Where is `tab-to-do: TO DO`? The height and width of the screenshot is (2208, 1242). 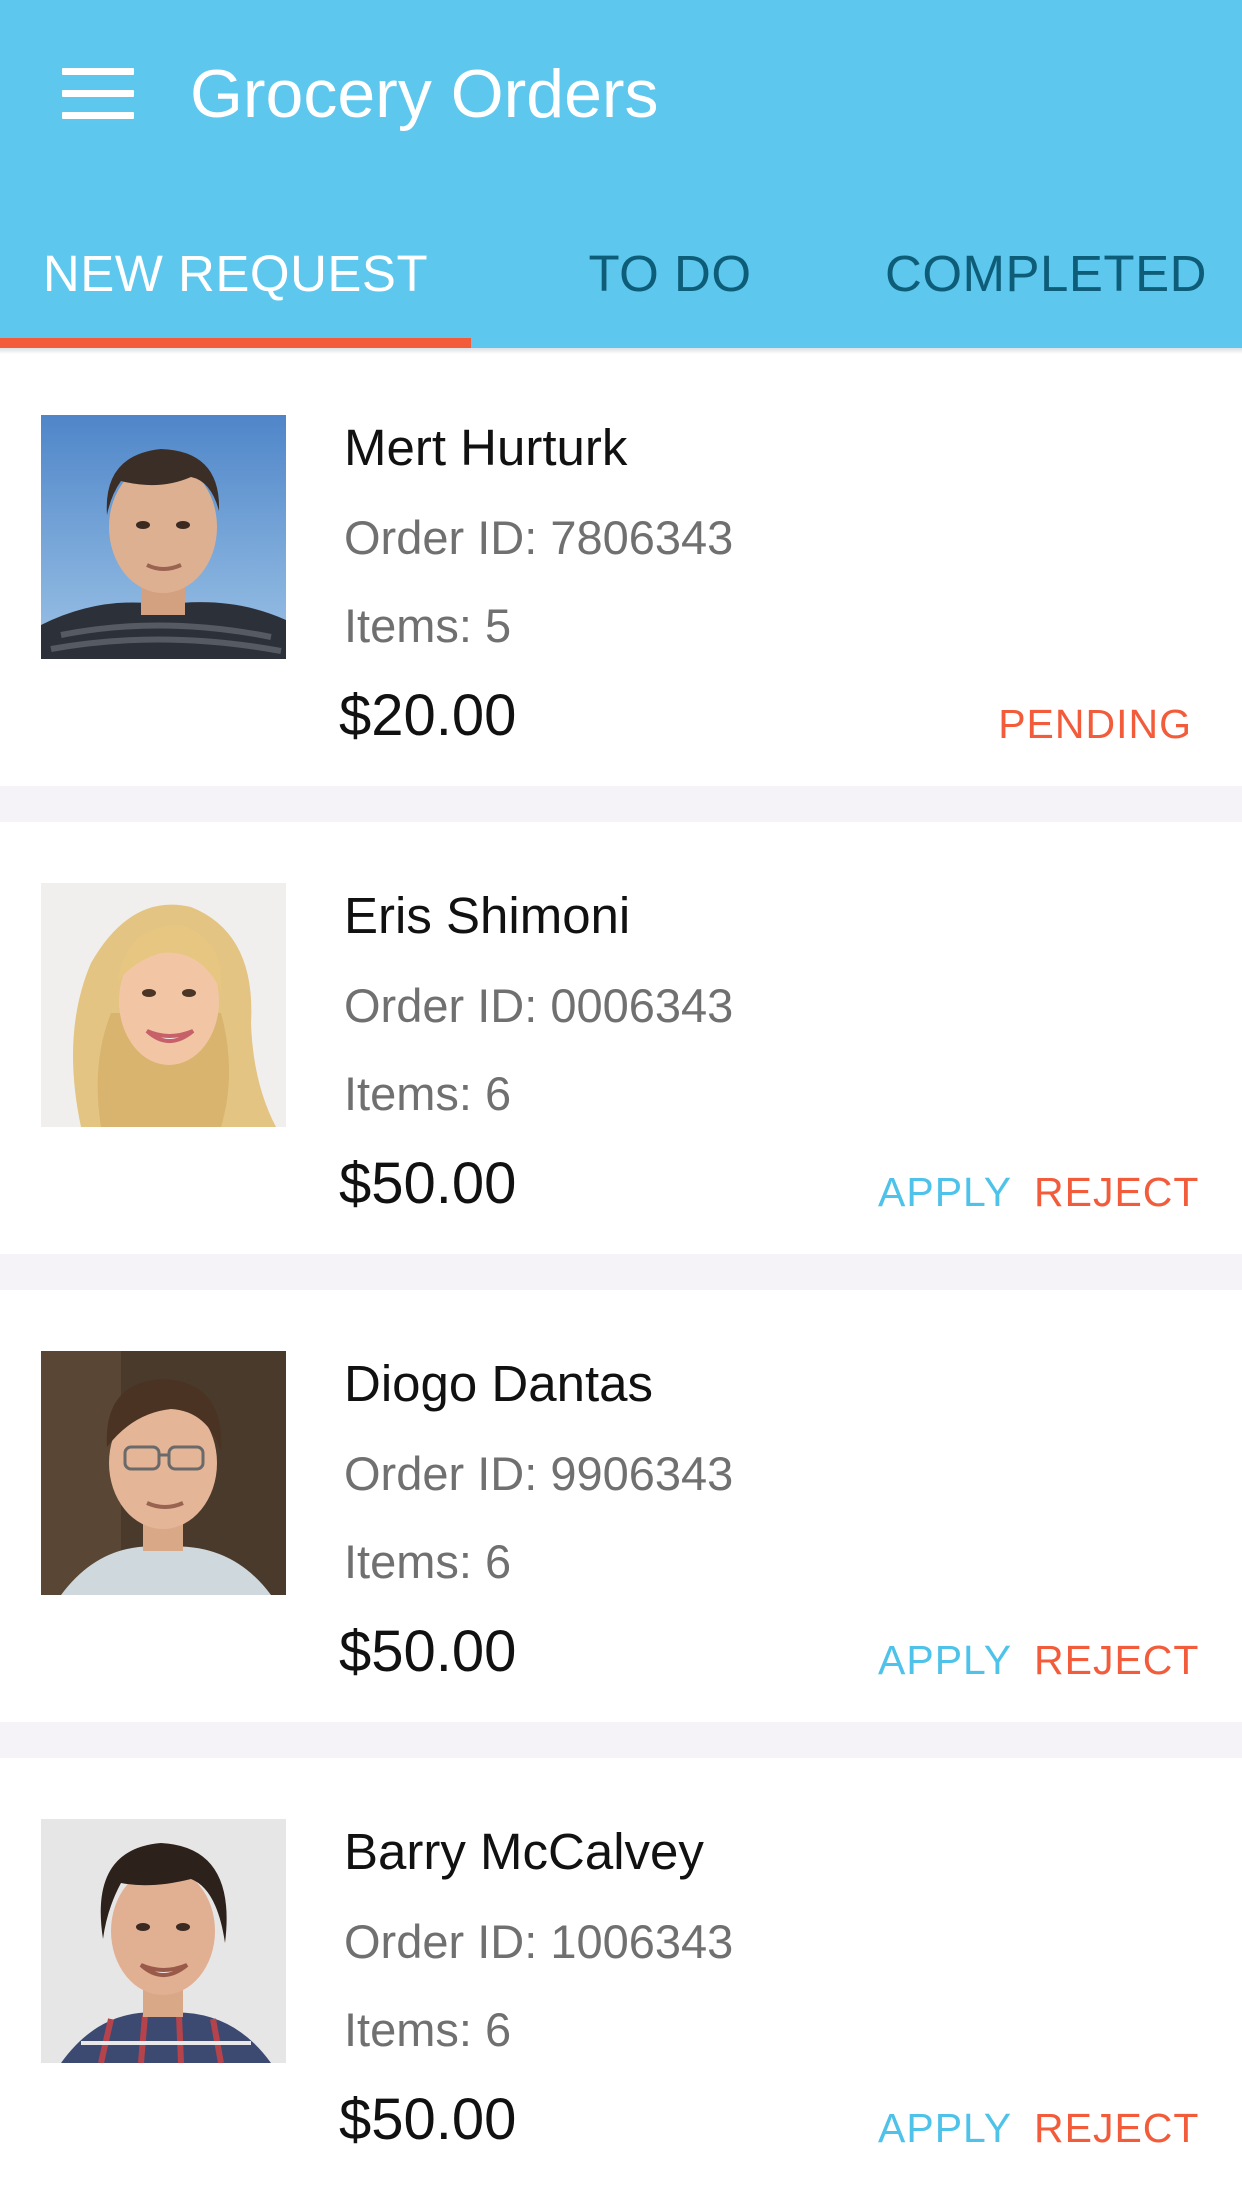 tab-to-do: TO DO is located at coordinates (670, 289).